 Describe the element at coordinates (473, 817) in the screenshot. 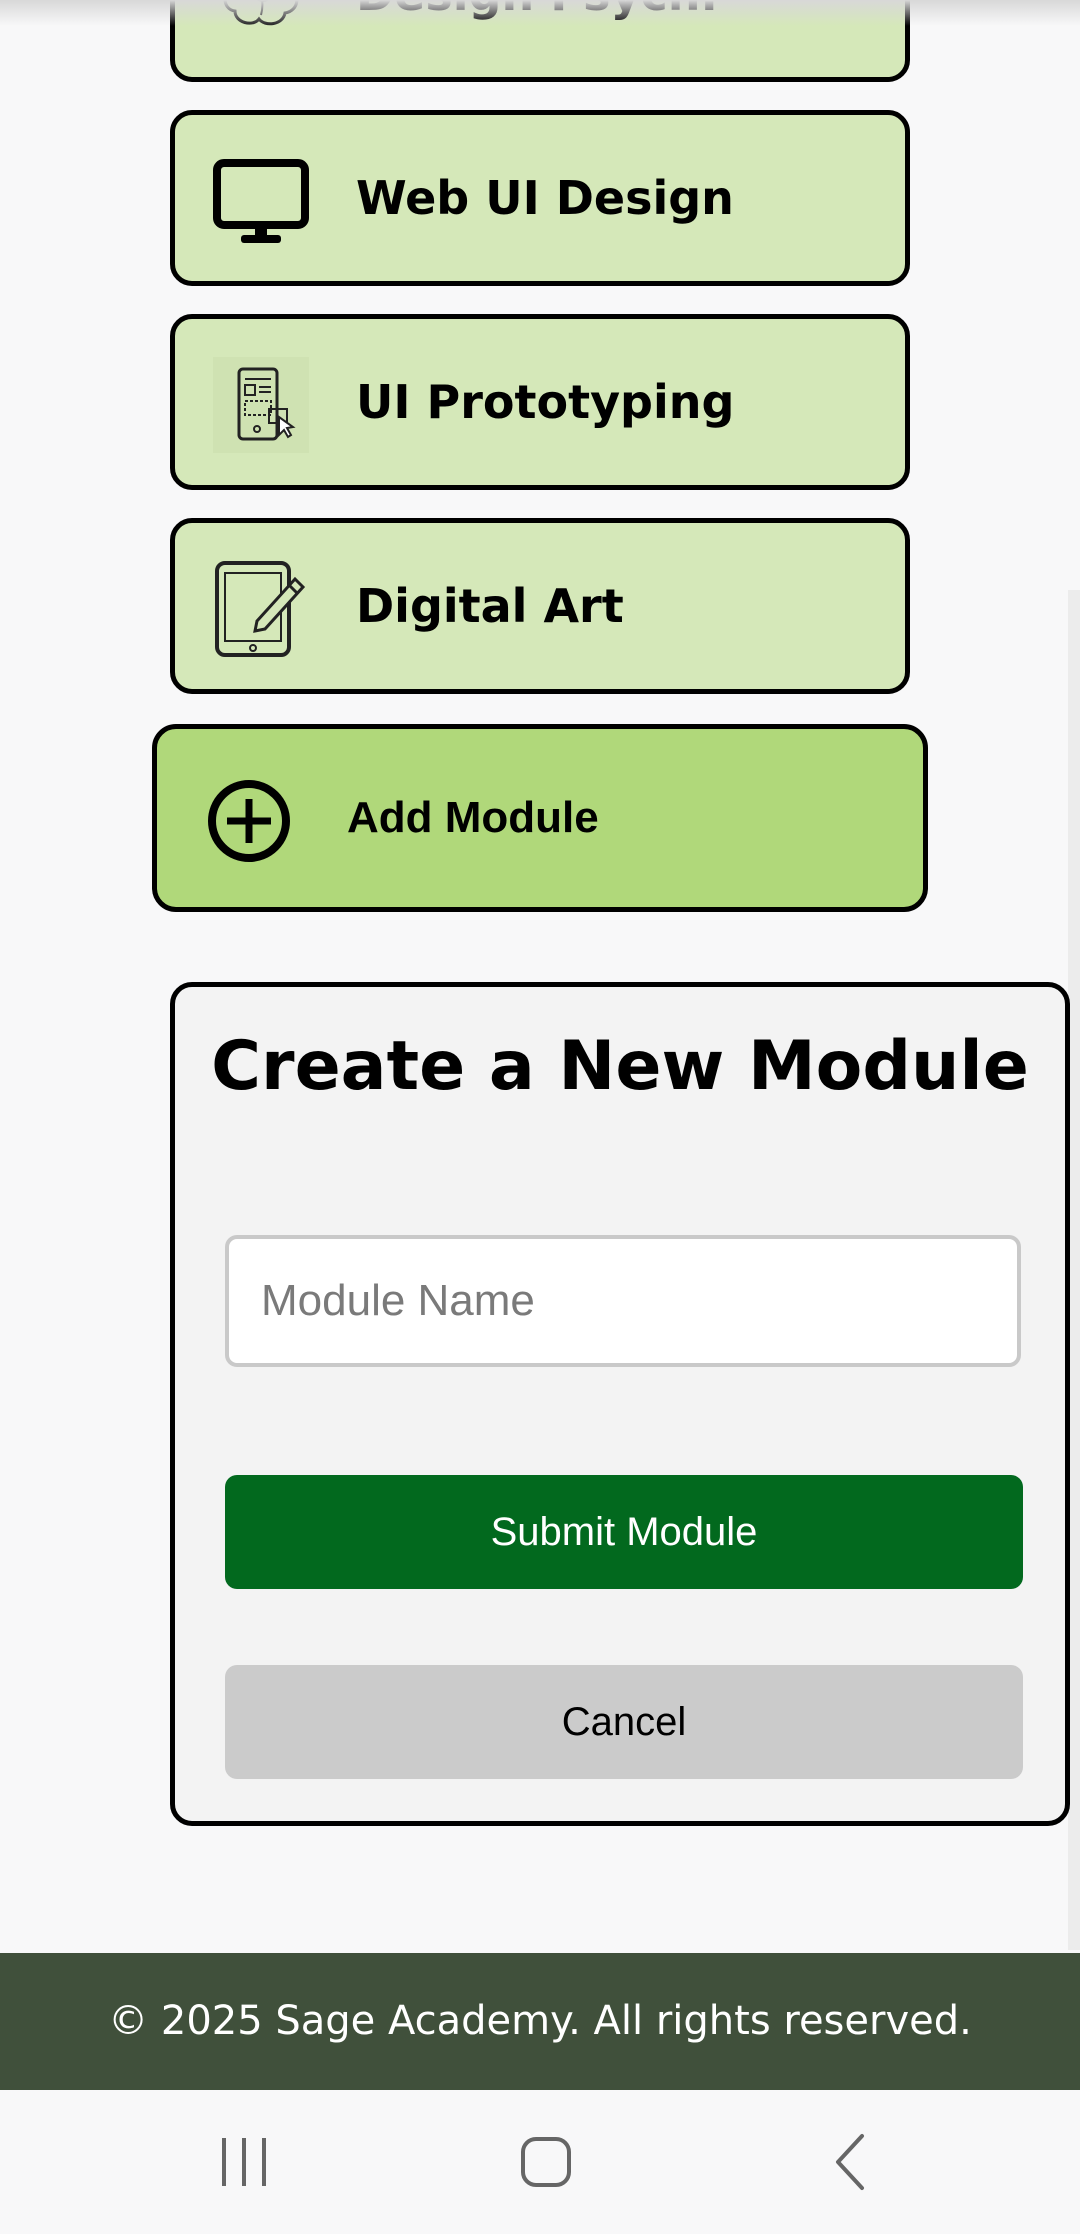

I see `add-module-label: Add Module` at that location.